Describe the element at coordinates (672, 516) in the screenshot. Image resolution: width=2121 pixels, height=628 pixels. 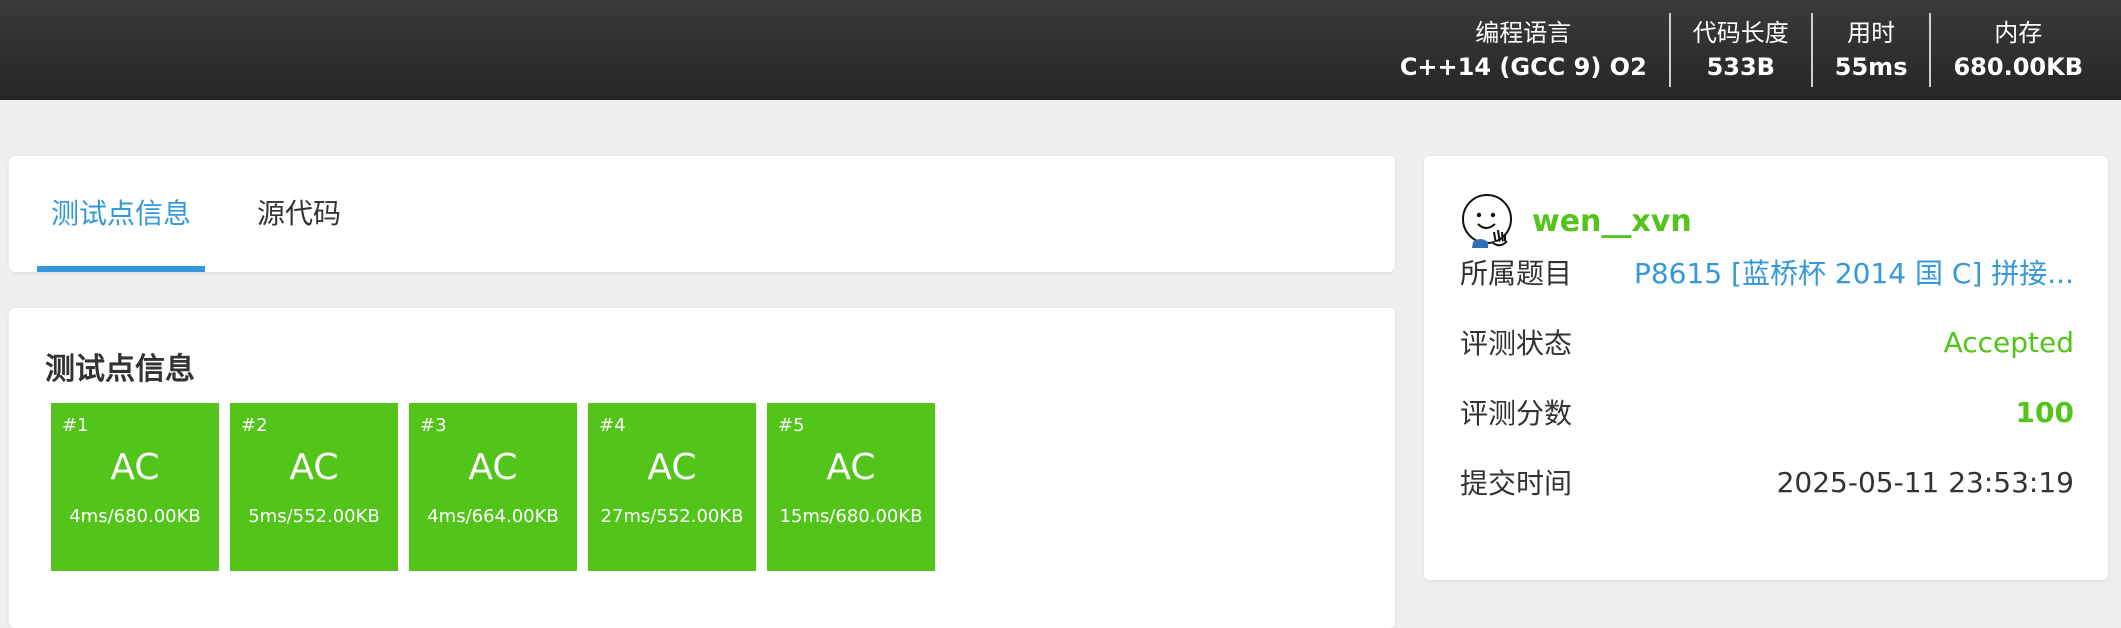
I see `case-time-memory: 27ms/552.00KB` at that location.